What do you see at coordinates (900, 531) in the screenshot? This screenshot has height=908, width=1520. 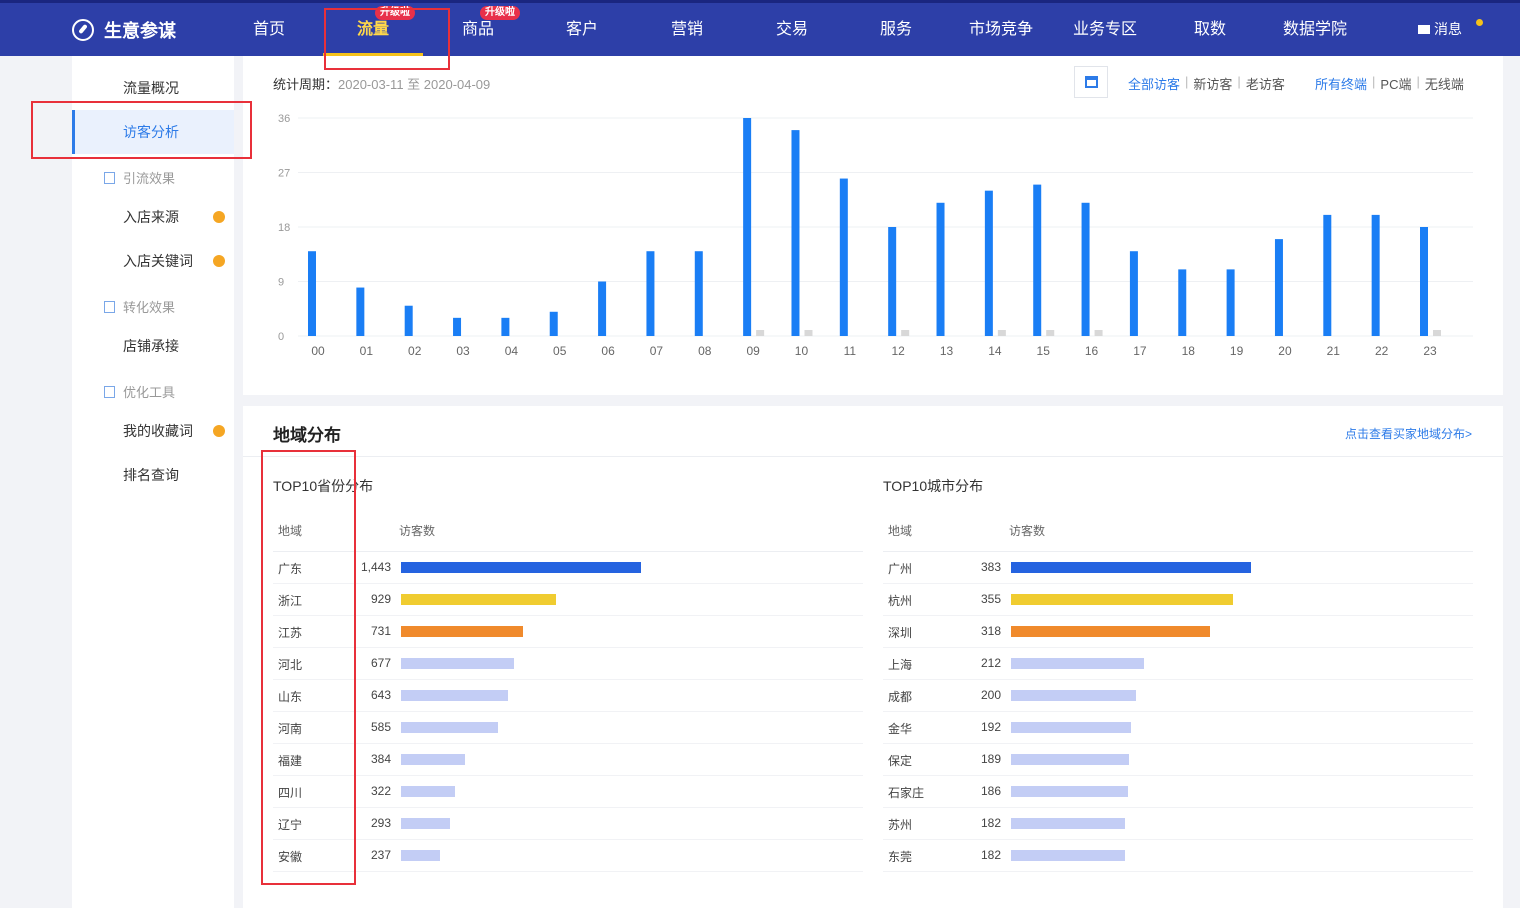 I see `col-region: 地域` at bounding box center [900, 531].